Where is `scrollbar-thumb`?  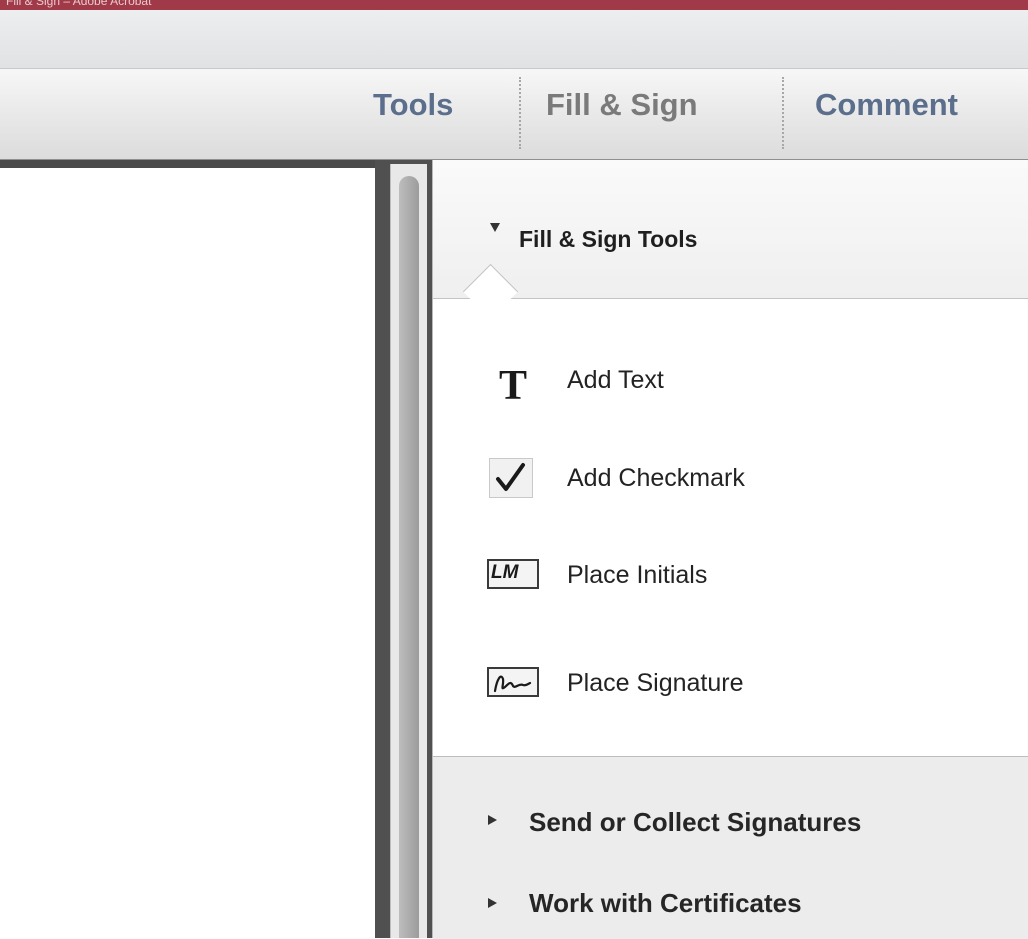 scrollbar-thumb is located at coordinates (409, 557).